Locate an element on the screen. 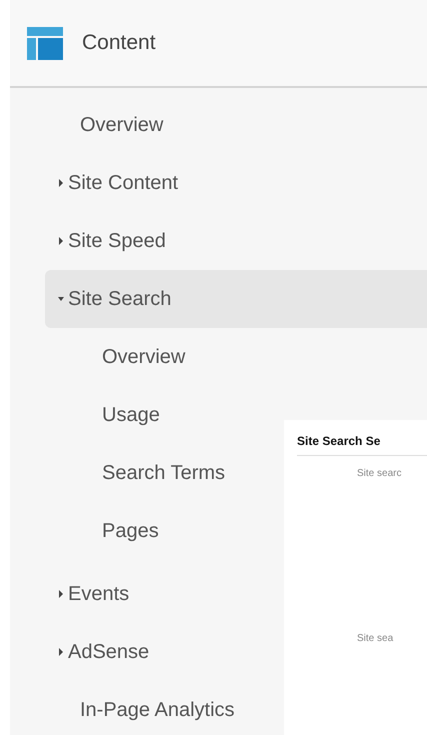  nav-item: Events is located at coordinates (94, 594).